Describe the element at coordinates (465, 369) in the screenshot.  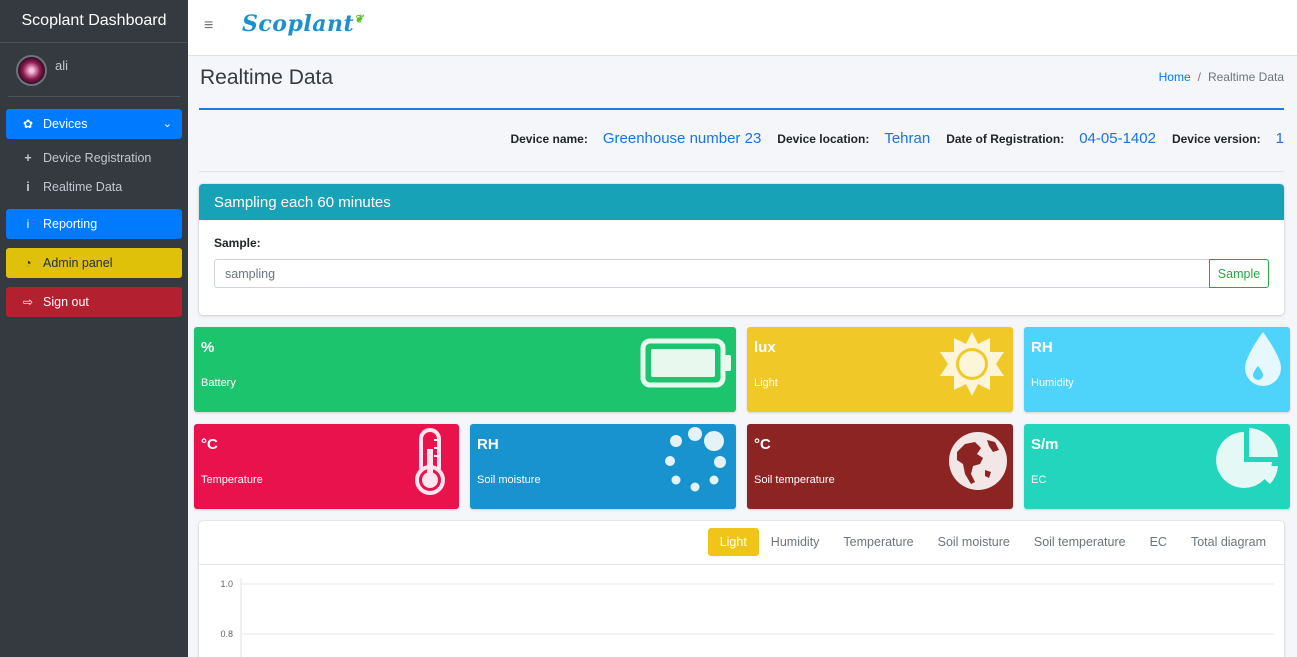
I see `battery-box: % Battery` at that location.